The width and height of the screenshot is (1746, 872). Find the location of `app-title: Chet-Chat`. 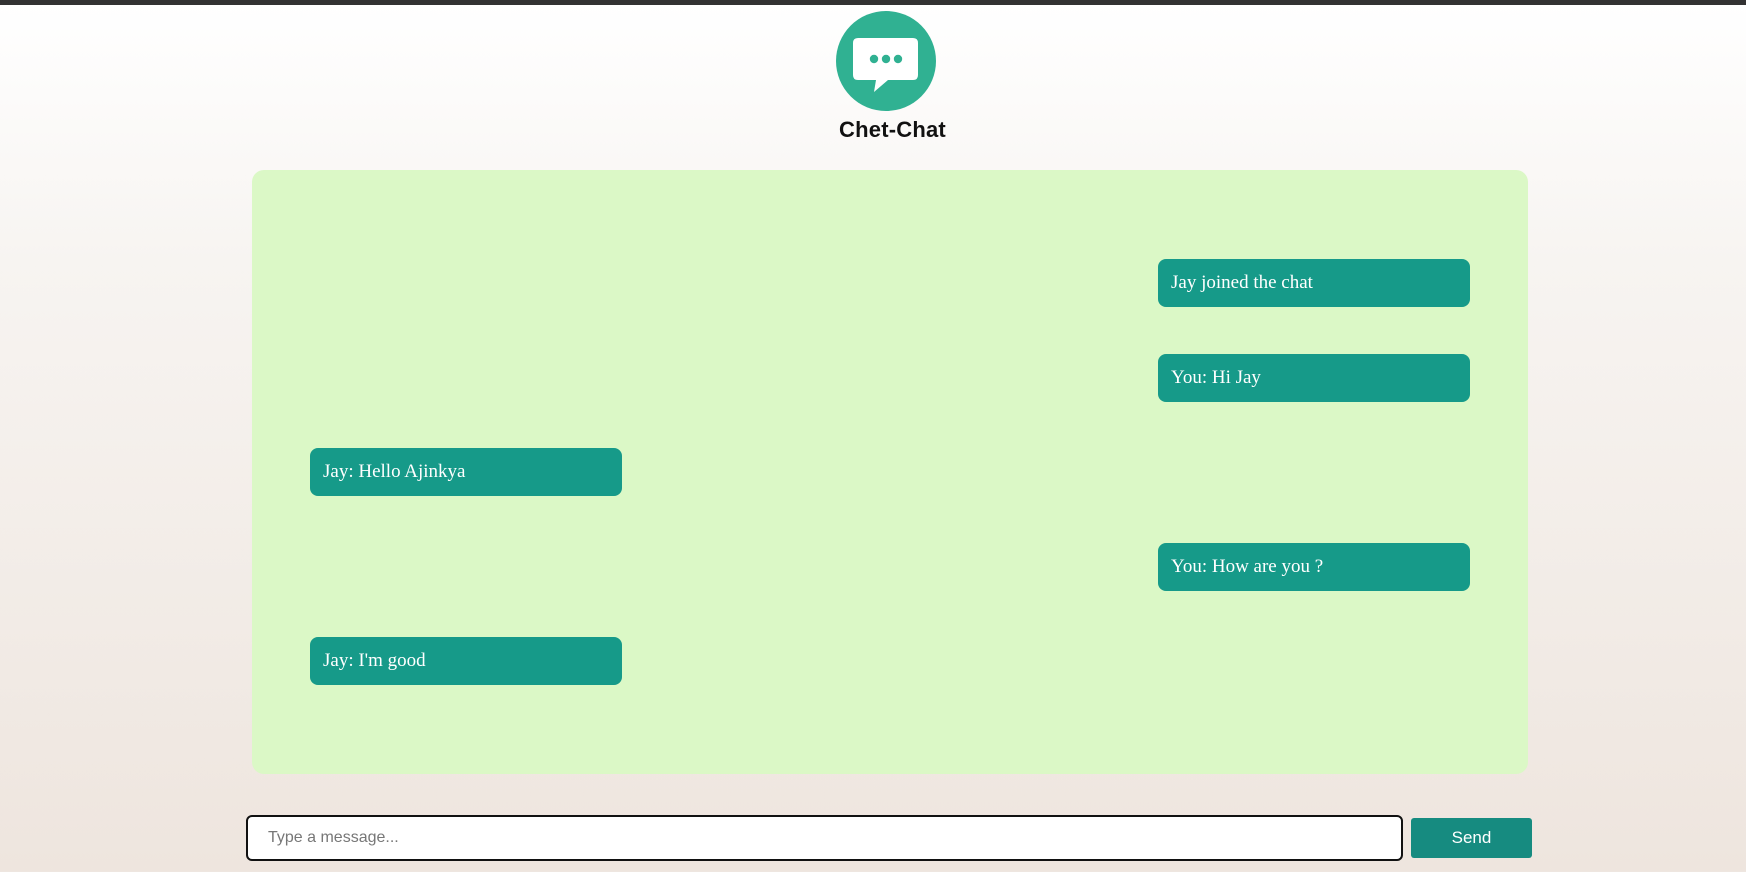

app-title: Chet-Chat is located at coordinates (892, 129).